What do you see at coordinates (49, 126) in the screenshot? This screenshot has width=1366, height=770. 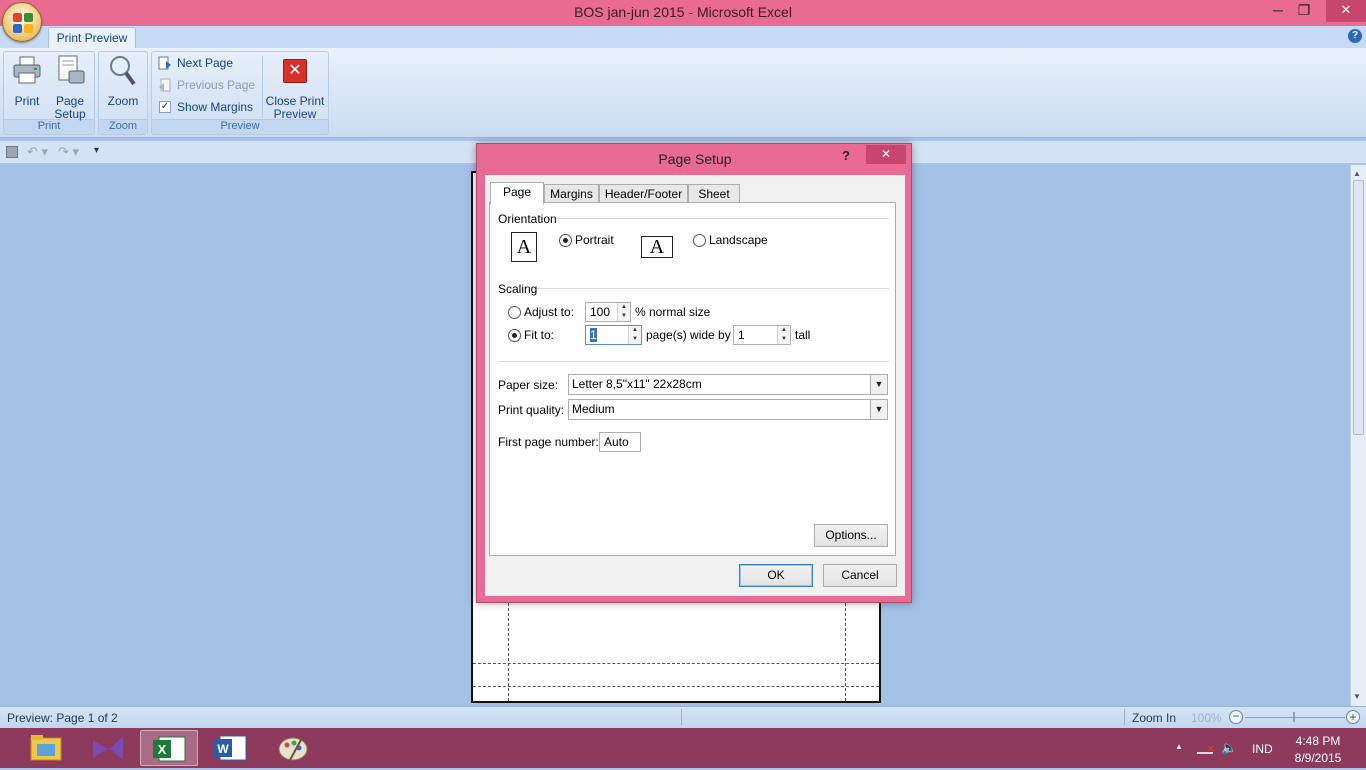 I see `print-group-label: Print` at bounding box center [49, 126].